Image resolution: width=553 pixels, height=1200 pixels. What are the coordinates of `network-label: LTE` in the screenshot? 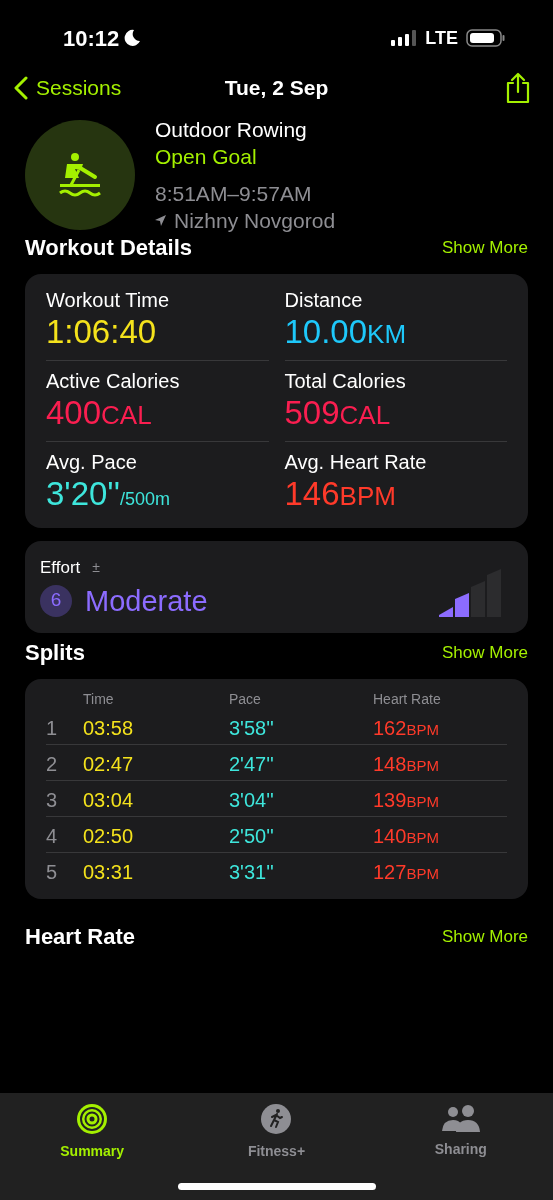 It's located at (441, 38).